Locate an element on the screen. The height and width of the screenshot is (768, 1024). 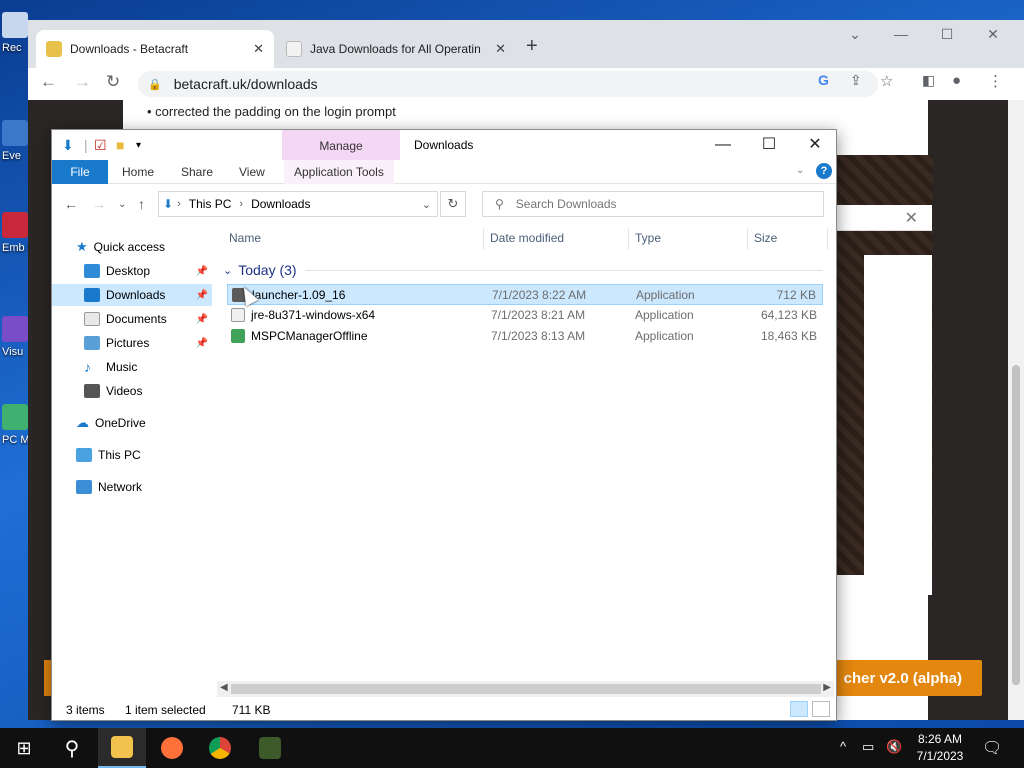
column-header-type: Type is located at coordinates (648, 238).